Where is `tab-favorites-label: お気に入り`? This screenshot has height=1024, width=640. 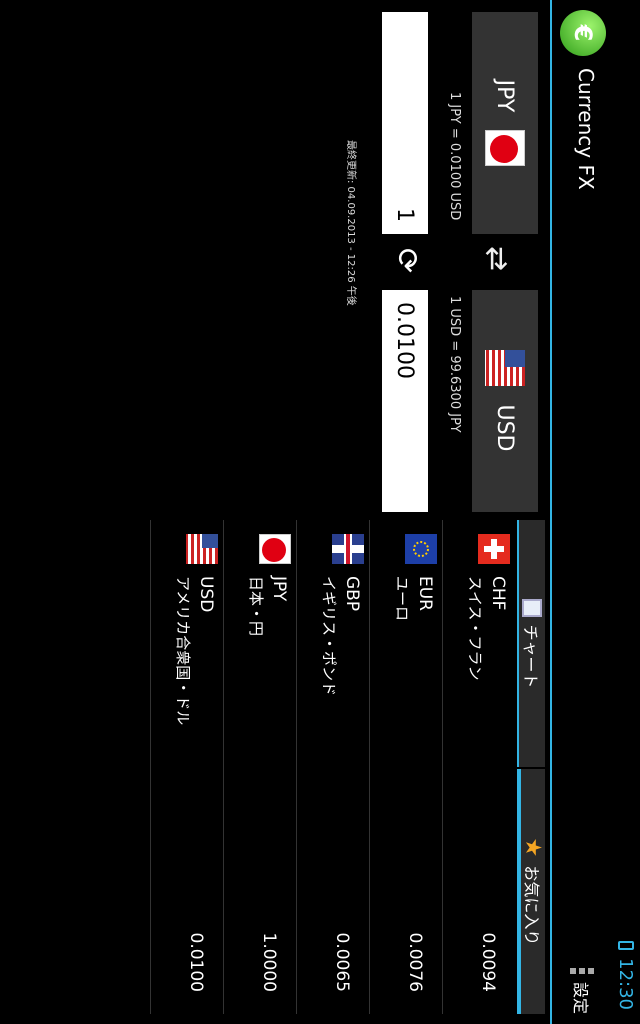
tab-favorites-label: お気に入り is located at coordinates (531, 905).